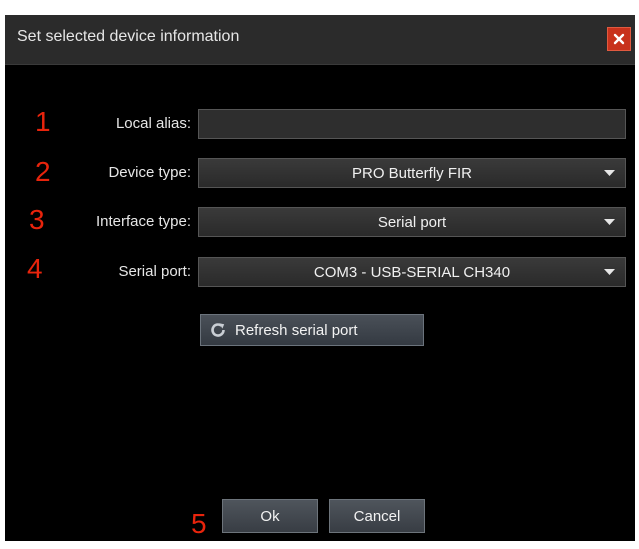 Image resolution: width=639 pixels, height=549 pixels. What do you see at coordinates (149, 172) in the screenshot?
I see `device-type-label: Device type:` at bounding box center [149, 172].